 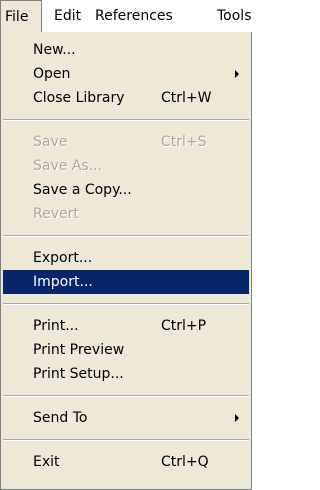 I want to click on menu-item-label: Close Library, so click(x=79, y=98).